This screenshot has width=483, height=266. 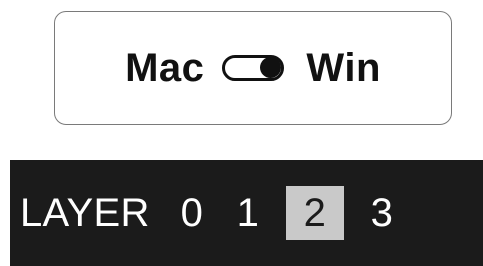 What do you see at coordinates (382, 213) in the screenshot?
I see `layer-item-3: 3` at bounding box center [382, 213].